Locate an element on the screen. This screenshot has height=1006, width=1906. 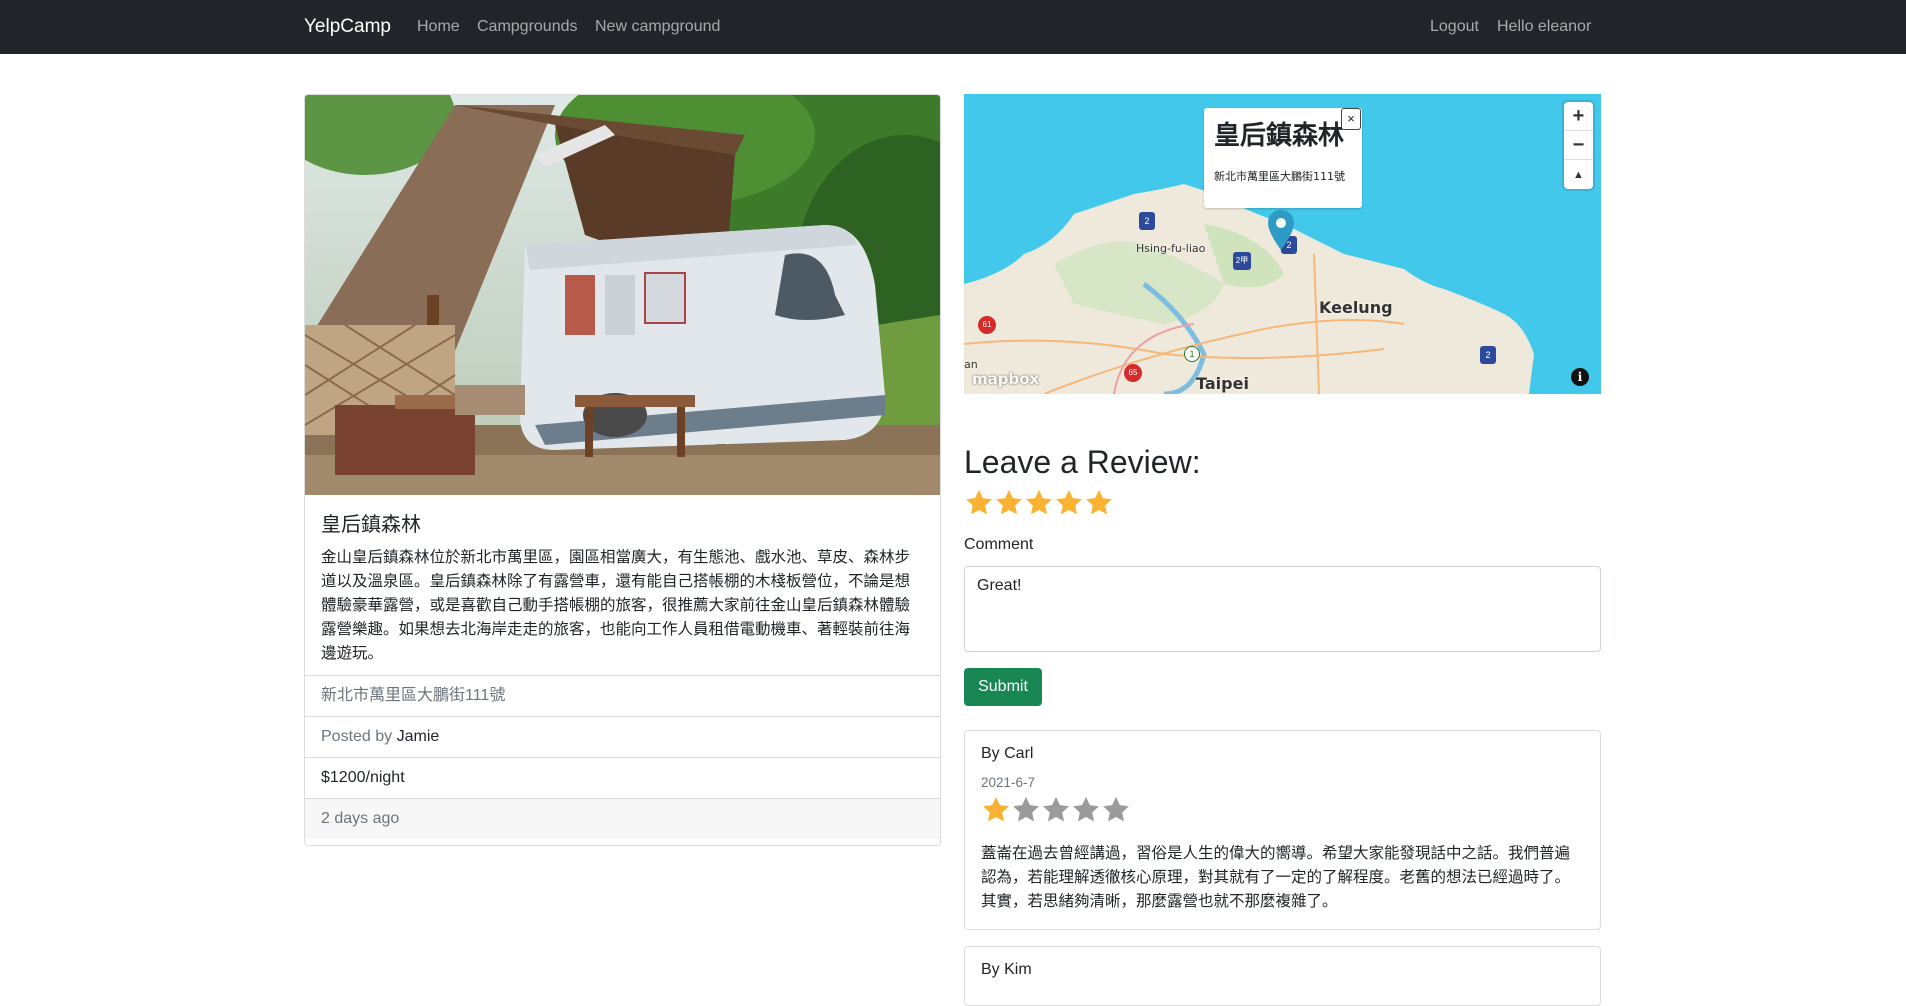
submit-review-button: Submit is located at coordinates (1003, 687).